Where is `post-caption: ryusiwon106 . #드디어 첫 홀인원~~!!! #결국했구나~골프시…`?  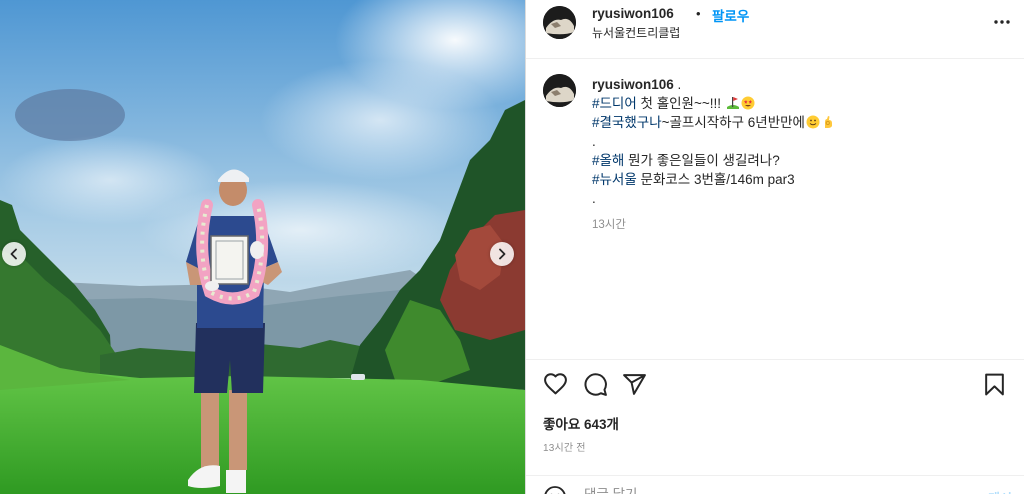 post-caption: ryusiwon106 . #드디어 첫 홀인원~~!!! #결국했구나~골프시… is located at coordinates (797, 141).